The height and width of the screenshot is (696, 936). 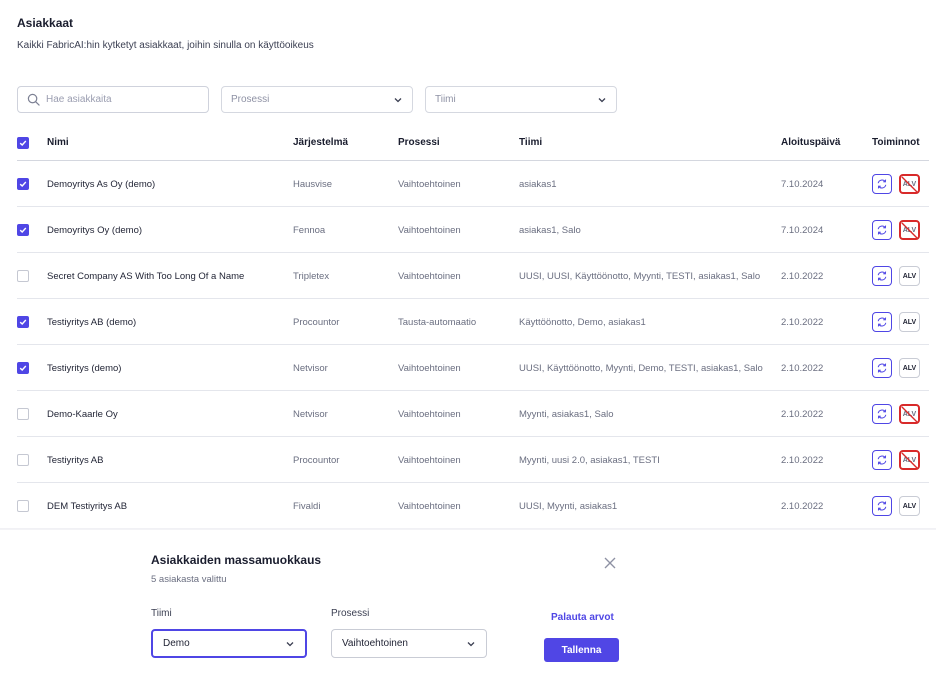 I want to click on customer-name: Demo-Kaarle Oy, so click(x=82, y=414).